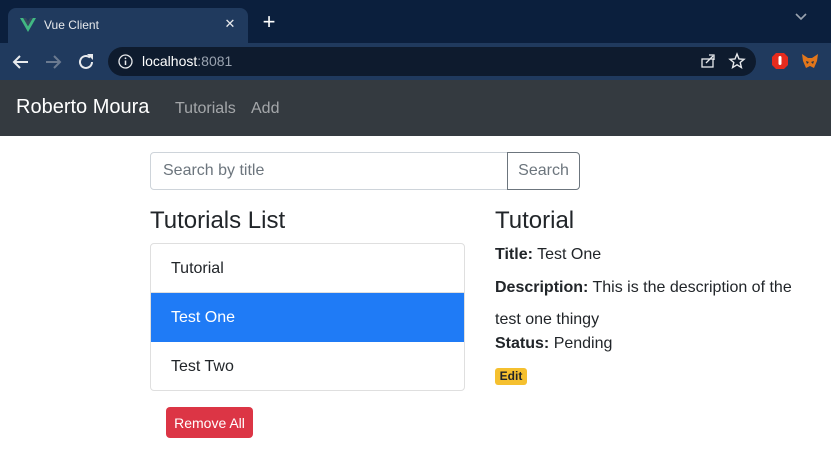 This screenshot has height=464, width=831. I want to click on title-field: Title: Test One, so click(548, 255).